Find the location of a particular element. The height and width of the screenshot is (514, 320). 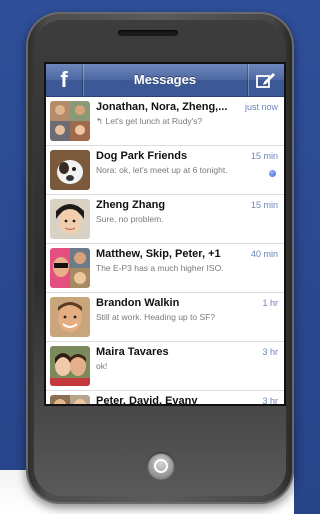

thread-time: 40 min is located at coordinates (264, 254).